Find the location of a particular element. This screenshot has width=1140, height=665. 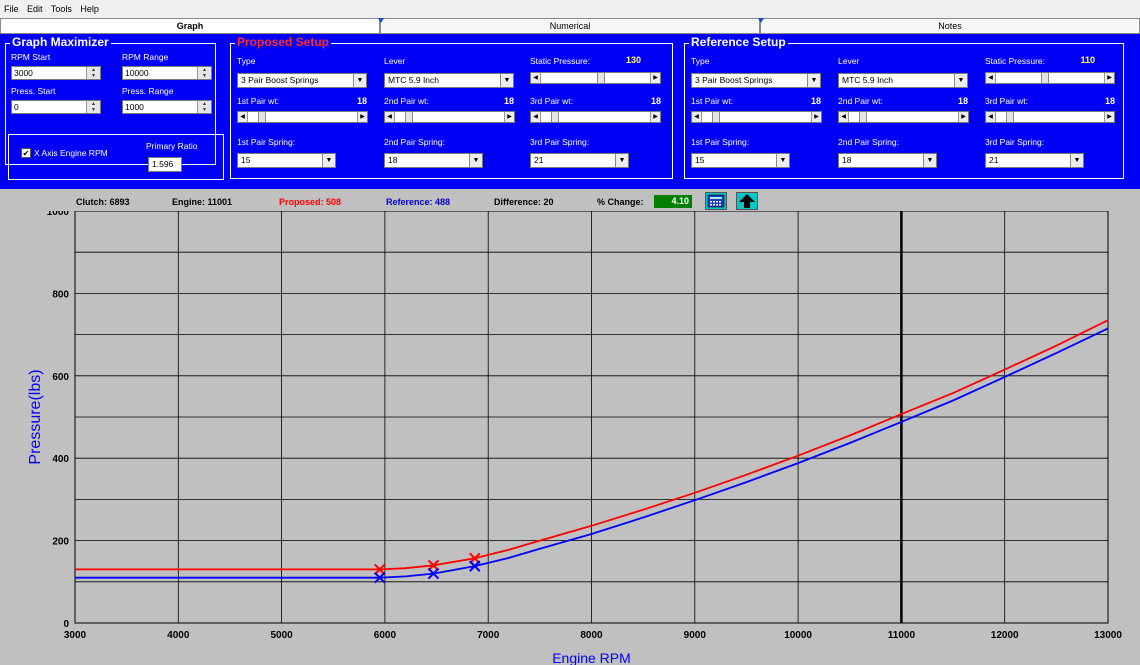

calculator-icon is located at coordinates (716, 201).